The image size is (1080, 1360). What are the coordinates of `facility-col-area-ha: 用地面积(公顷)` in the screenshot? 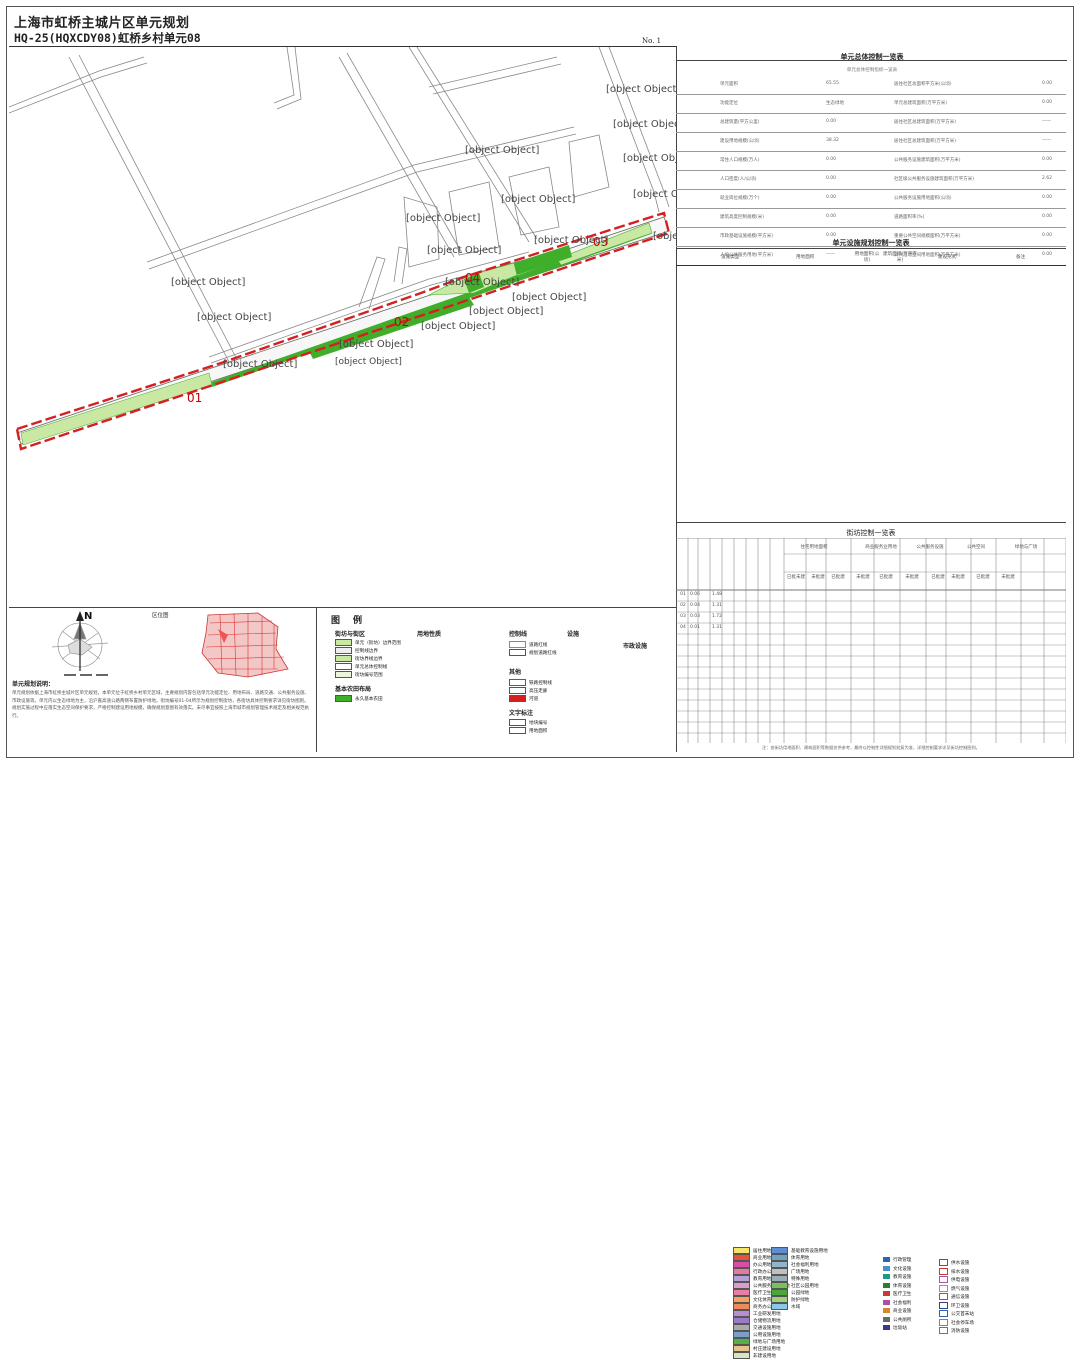 It's located at (867, 257).